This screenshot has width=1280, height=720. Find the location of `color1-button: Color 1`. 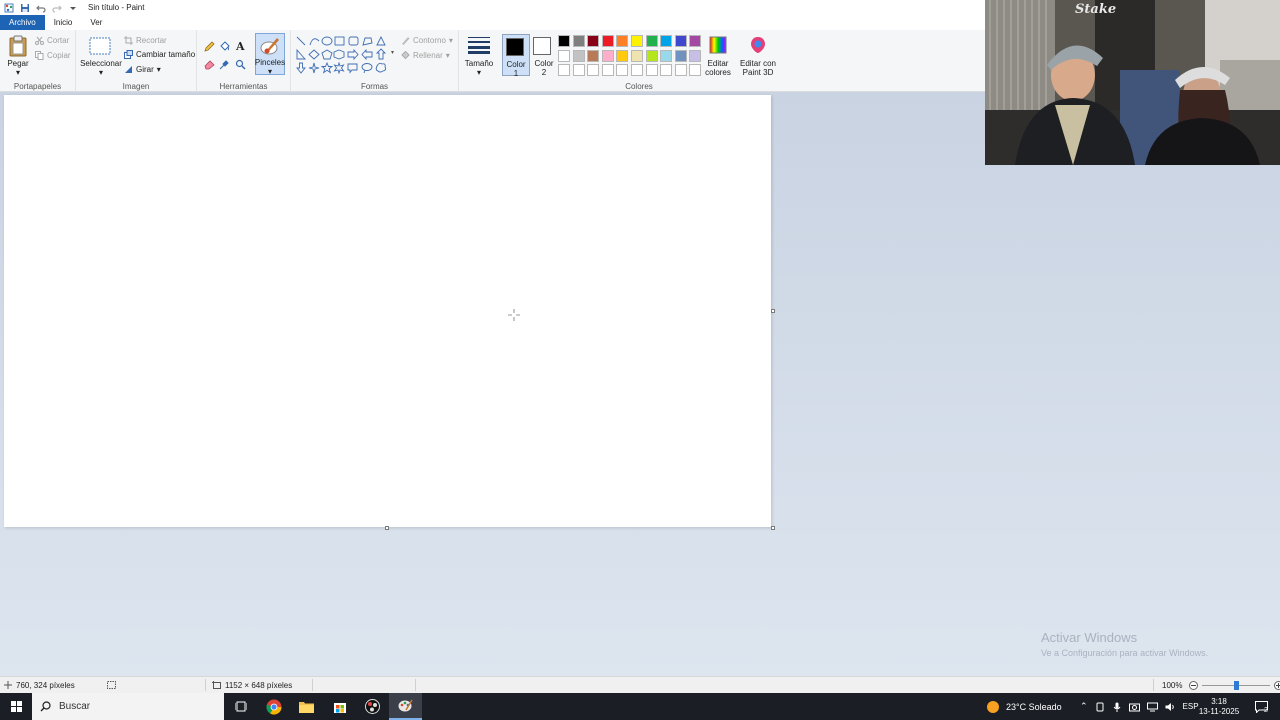

color1-button: Color 1 is located at coordinates (516, 56).